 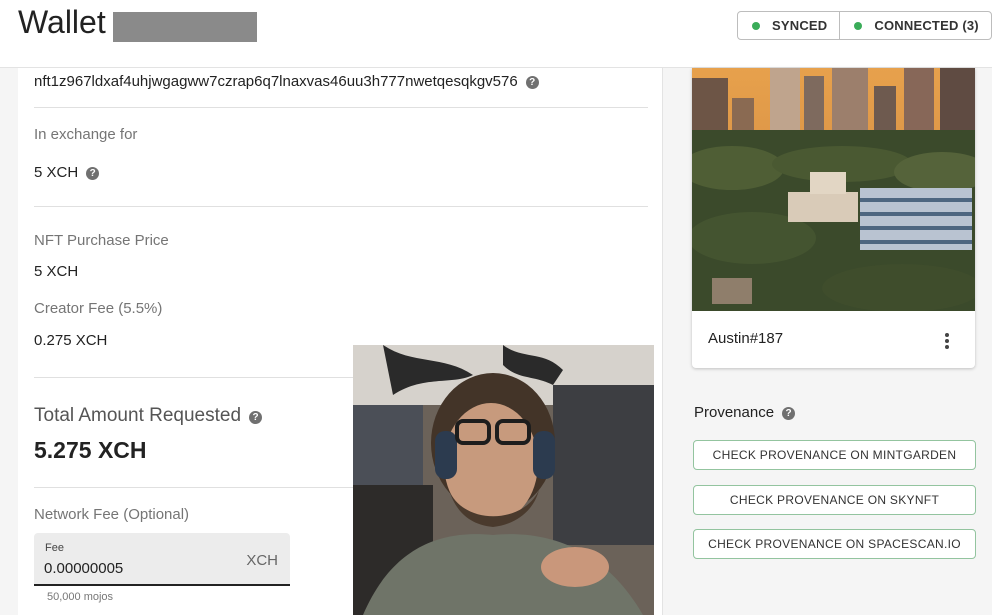 I want to click on connected-status-chip: CONNECTED (3), so click(x=914, y=25).